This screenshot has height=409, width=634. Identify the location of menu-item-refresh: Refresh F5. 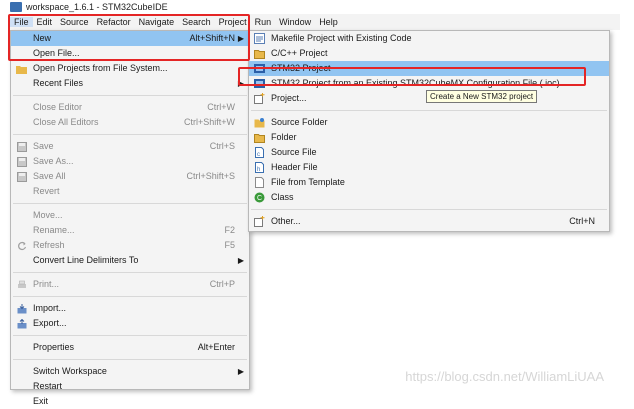
(130, 245).